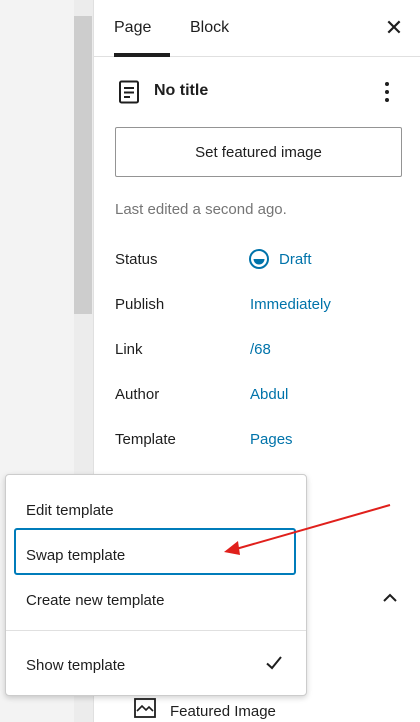 This screenshot has height=722, width=420. Describe the element at coordinates (394, 28) in the screenshot. I see `close-icon: ✕` at that location.